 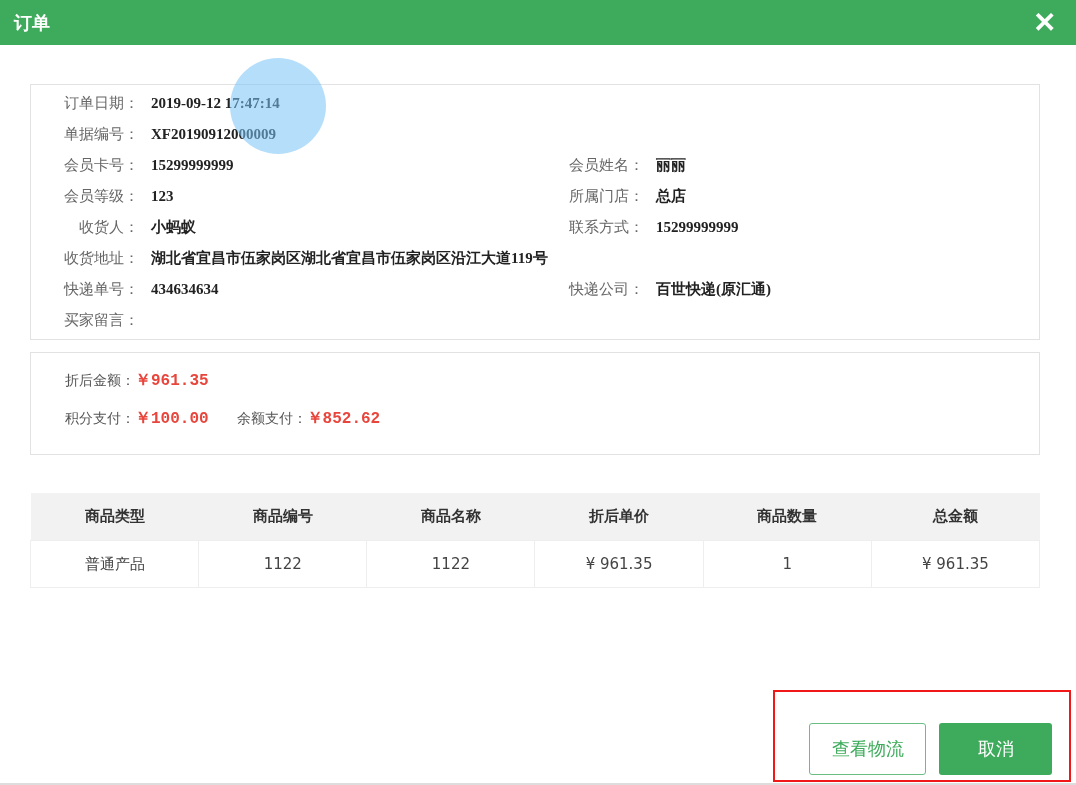 I want to click on cancel-button: 取消, so click(x=995, y=749).